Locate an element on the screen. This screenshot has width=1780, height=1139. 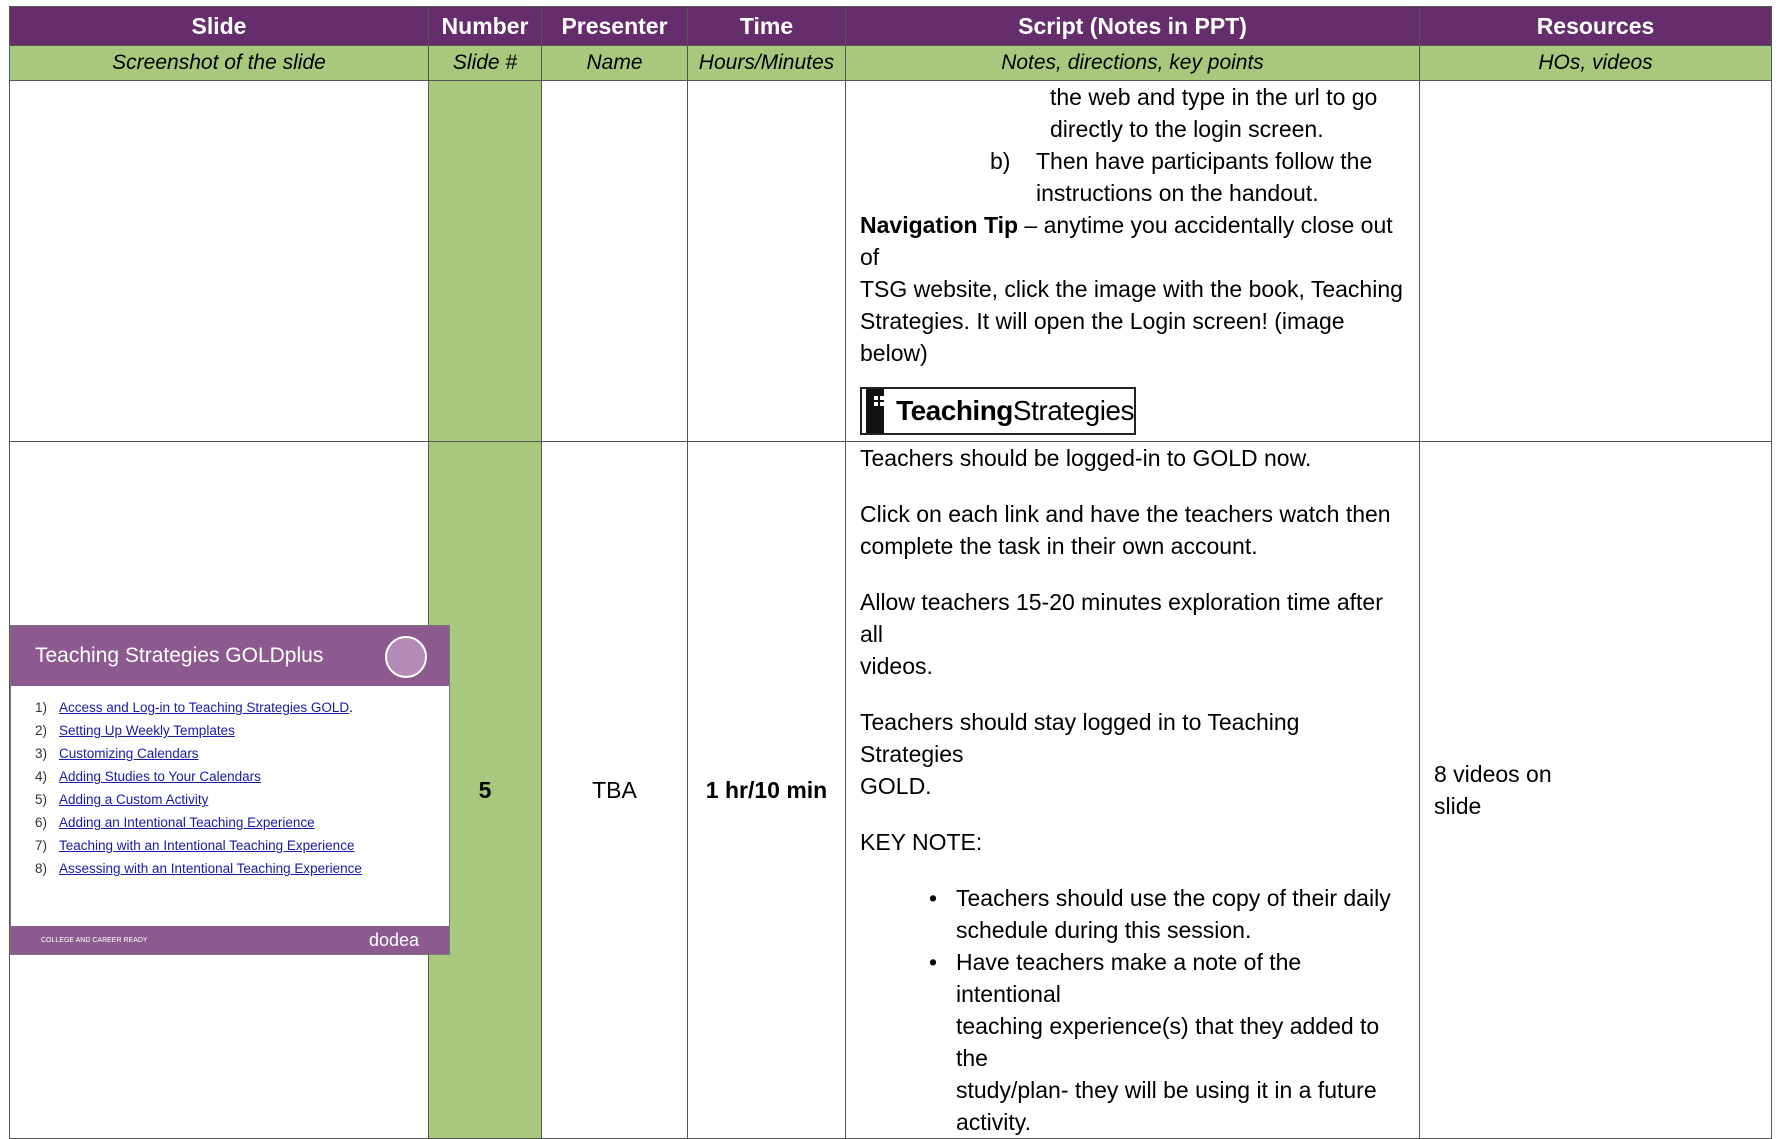
resources-cell: 8 videos on slide is located at coordinates (1595, 790).